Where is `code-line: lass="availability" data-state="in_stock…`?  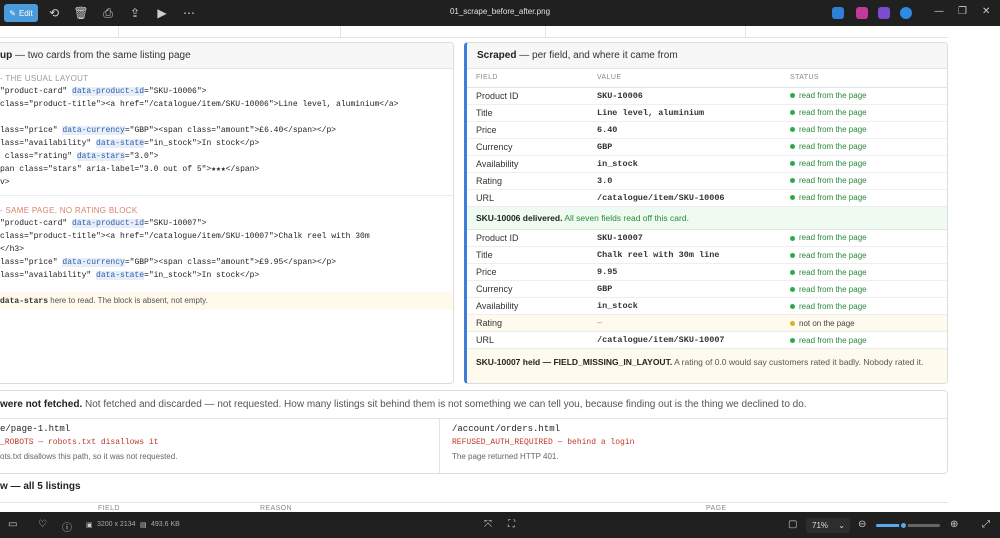 code-line: lass="availability" data-state="in_stock… is located at coordinates (226, 143).